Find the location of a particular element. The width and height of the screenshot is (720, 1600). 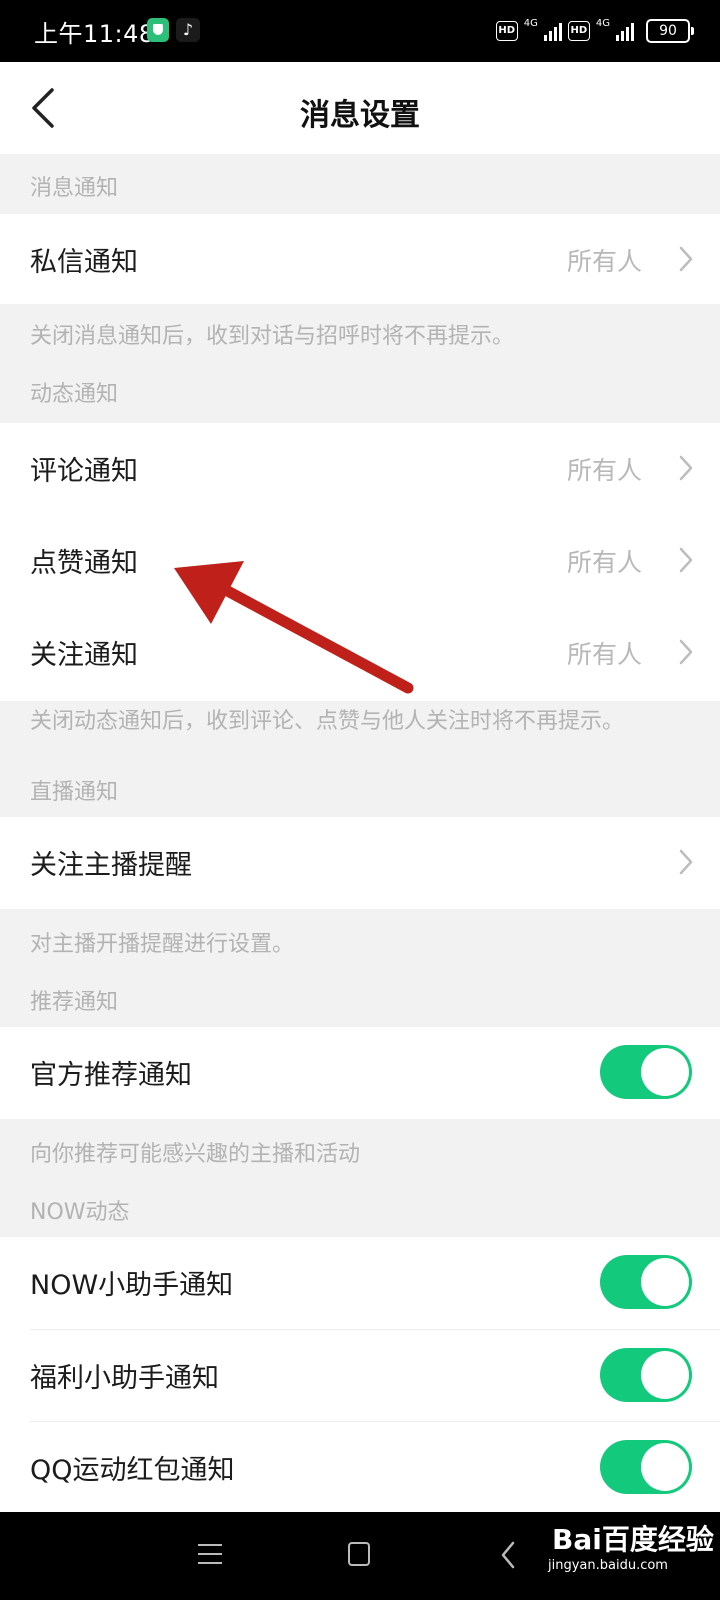

row-label: 关注主播提醒 is located at coordinates (111, 865).